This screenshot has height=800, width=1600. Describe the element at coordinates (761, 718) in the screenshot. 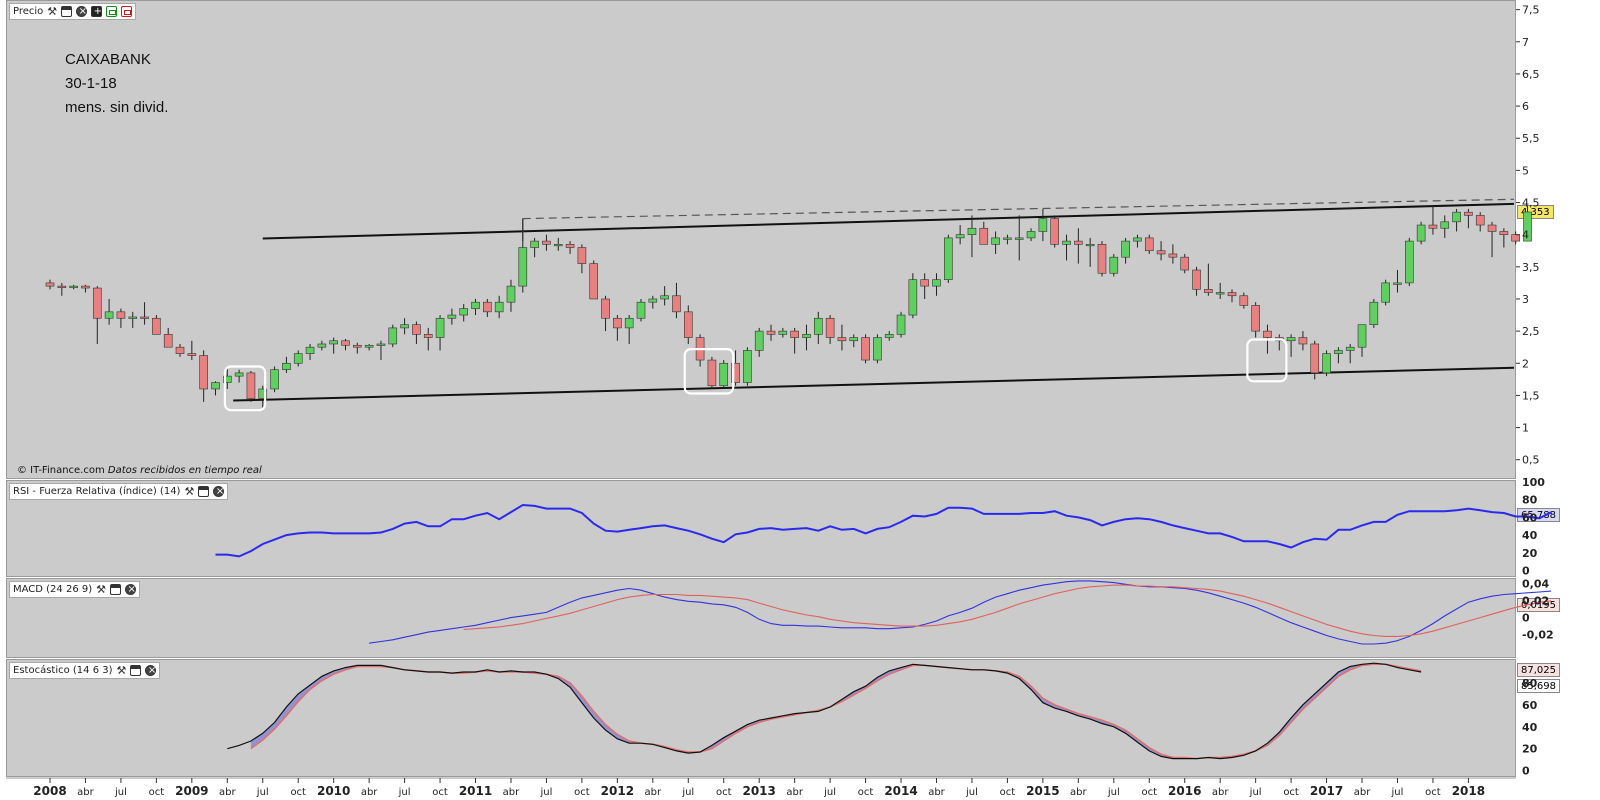

I see `stoch-pane: Estocástico (14 6 3) ⚒` at that location.